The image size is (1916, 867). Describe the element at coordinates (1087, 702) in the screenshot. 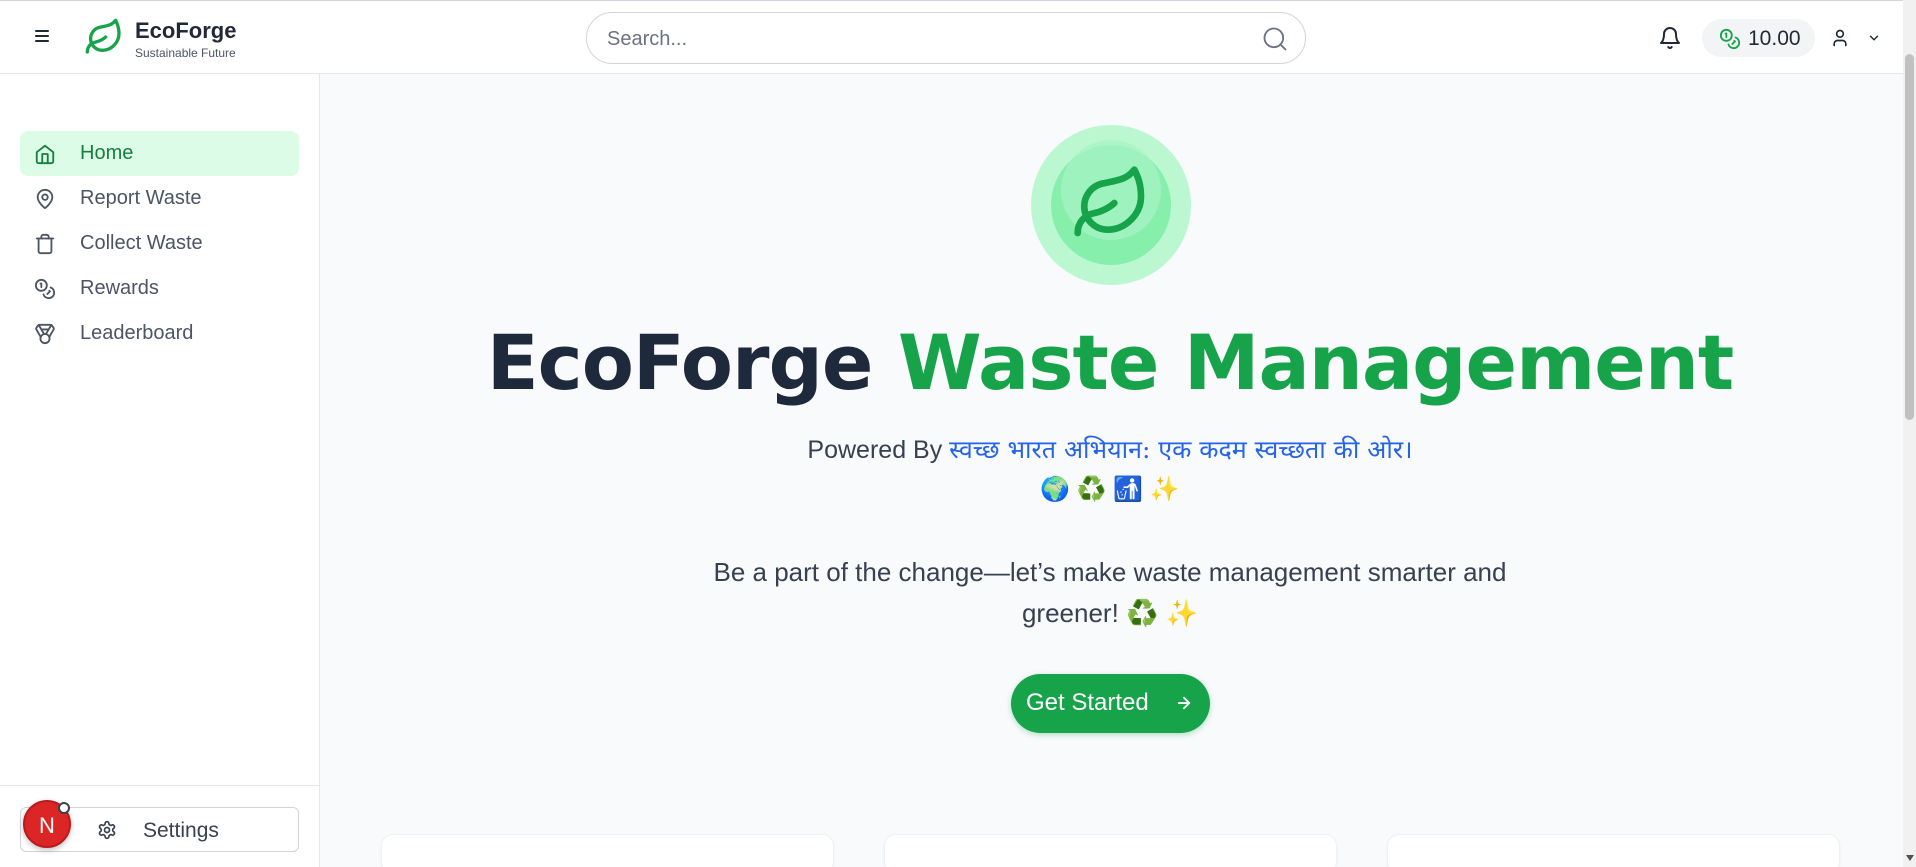

I see `get-started-label: Get Started` at that location.